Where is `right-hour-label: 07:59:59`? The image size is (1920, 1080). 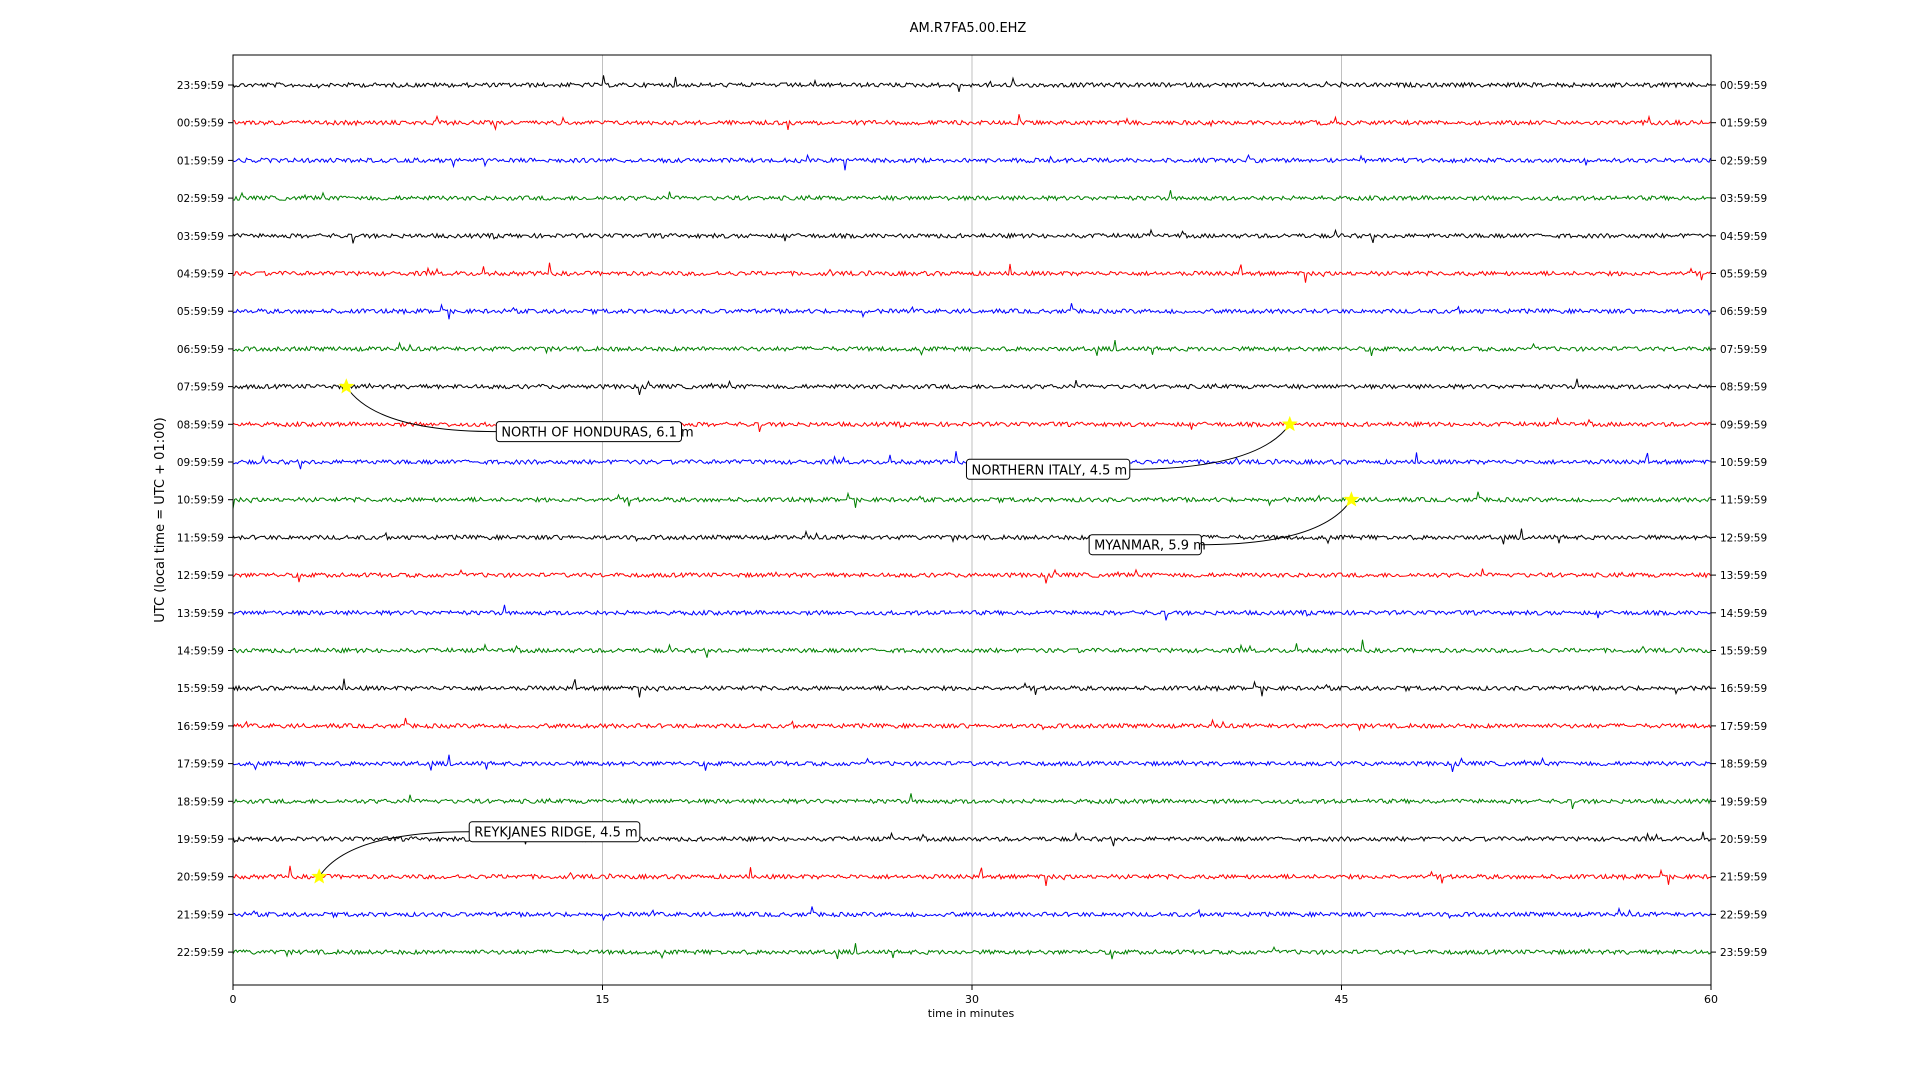
right-hour-label: 07:59:59 is located at coordinates (1743, 350).